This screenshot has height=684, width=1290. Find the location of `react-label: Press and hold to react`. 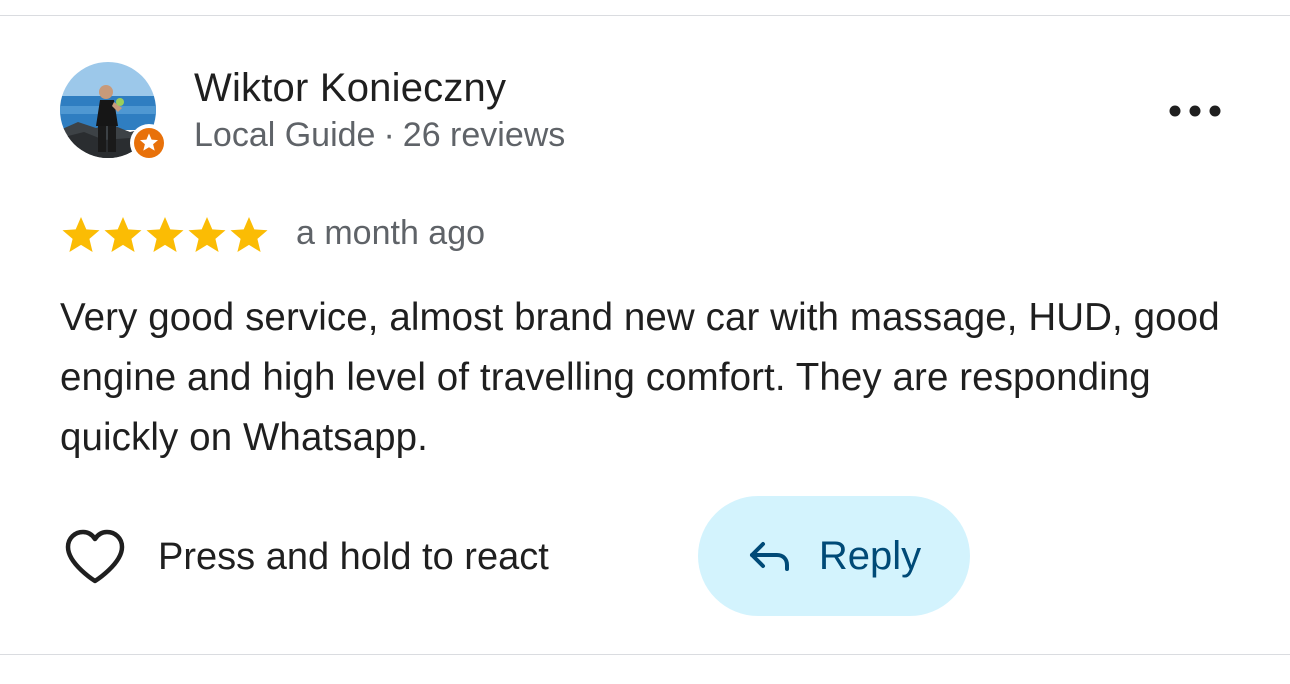

react-label: Press and hold to react is located at coordinates (353, 556).